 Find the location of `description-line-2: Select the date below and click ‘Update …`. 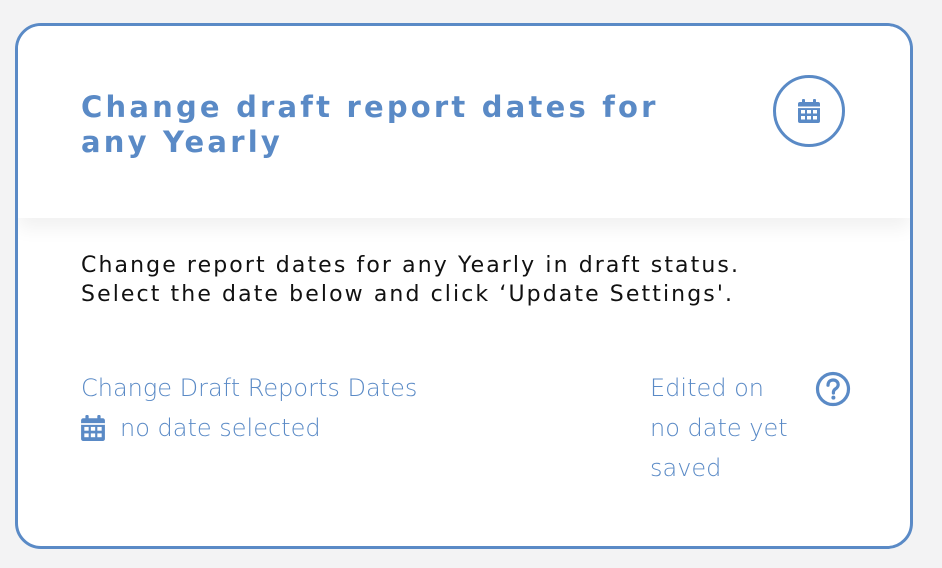

description-line-2: Select the date below and click ‘Update … is located at coordinates (408, 294).